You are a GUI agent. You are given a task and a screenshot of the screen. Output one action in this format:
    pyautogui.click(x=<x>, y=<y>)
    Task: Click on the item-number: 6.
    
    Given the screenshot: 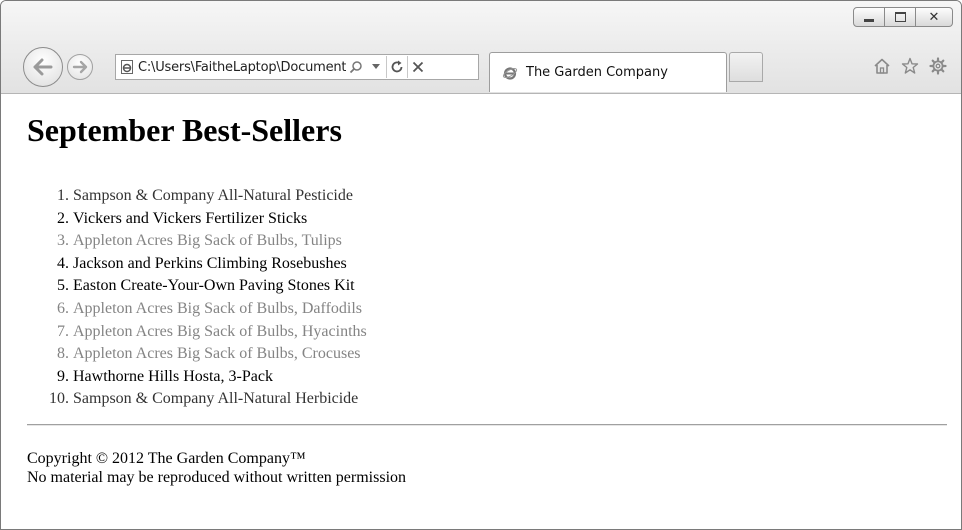 What is the action you would take?
    pyautogui.click(x=63, y=308)
    